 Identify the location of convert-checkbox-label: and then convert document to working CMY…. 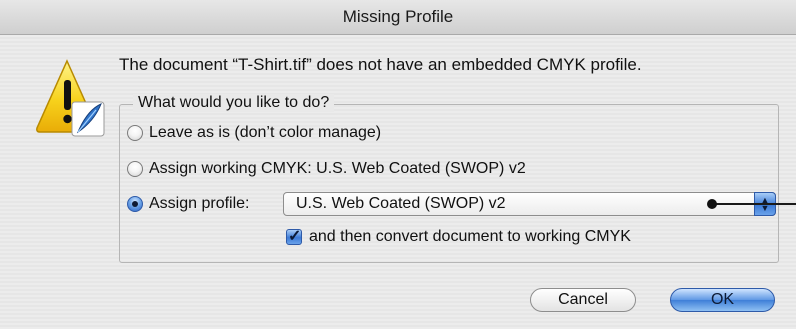
(470, 236).